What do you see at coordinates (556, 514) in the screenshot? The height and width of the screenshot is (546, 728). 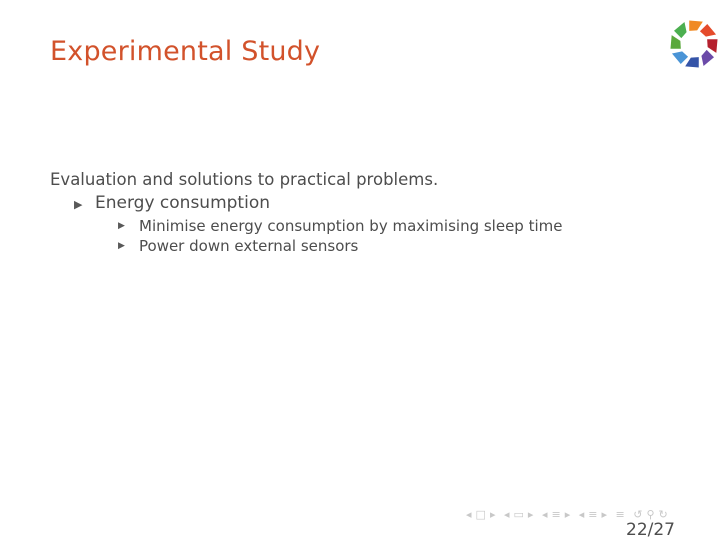 I see `nav-section-icon: ≡` at bounding box center [556, 514].